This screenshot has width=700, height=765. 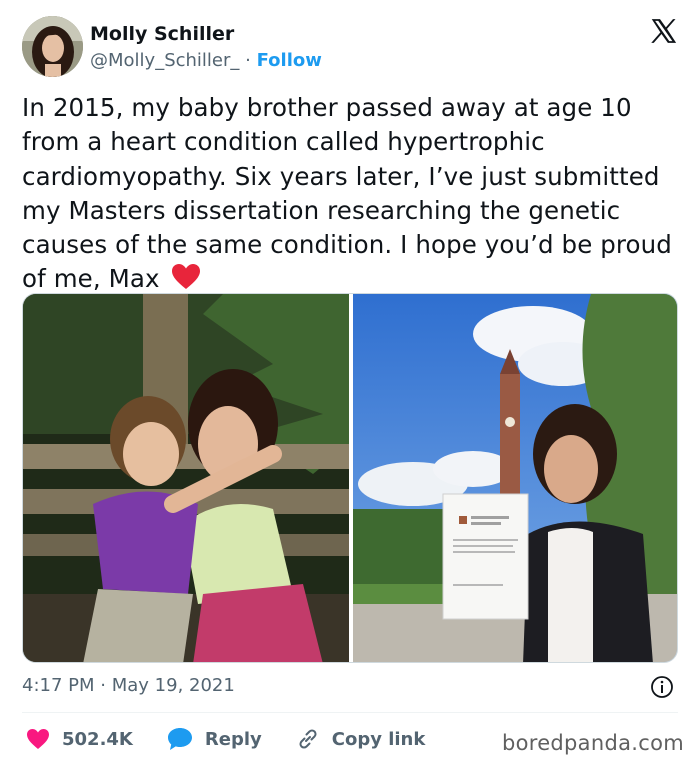 What do you see at coordinates (179, 739) in the screenshot?
I see `speech-bubble-icon` at bounding box center [179, 739].